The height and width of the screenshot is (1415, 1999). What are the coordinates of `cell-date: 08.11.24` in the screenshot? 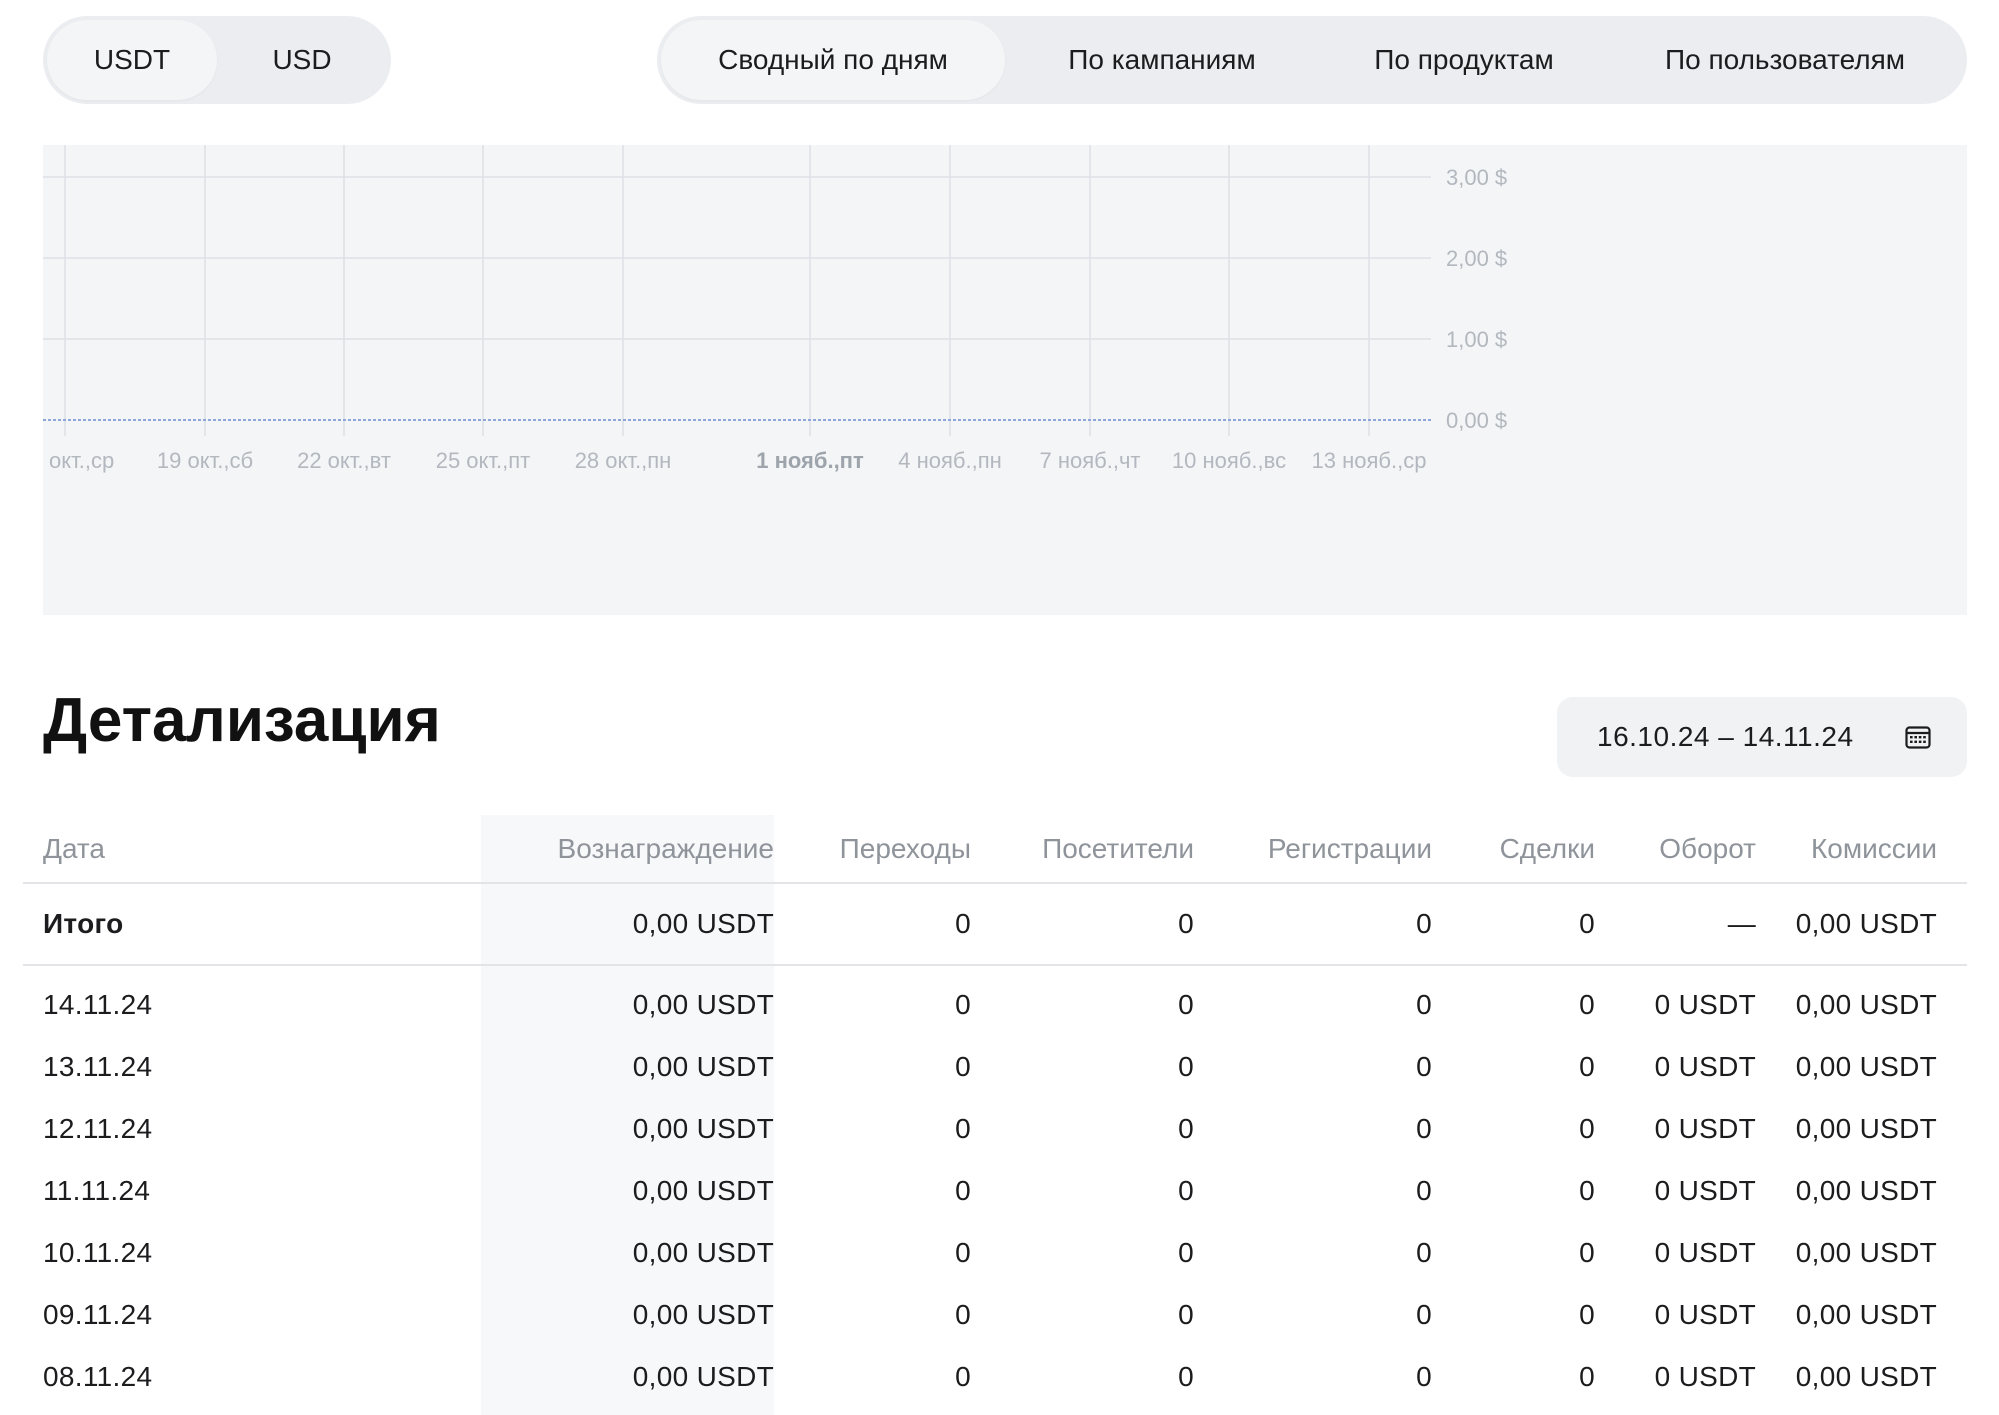 It's located at (98, 1376).